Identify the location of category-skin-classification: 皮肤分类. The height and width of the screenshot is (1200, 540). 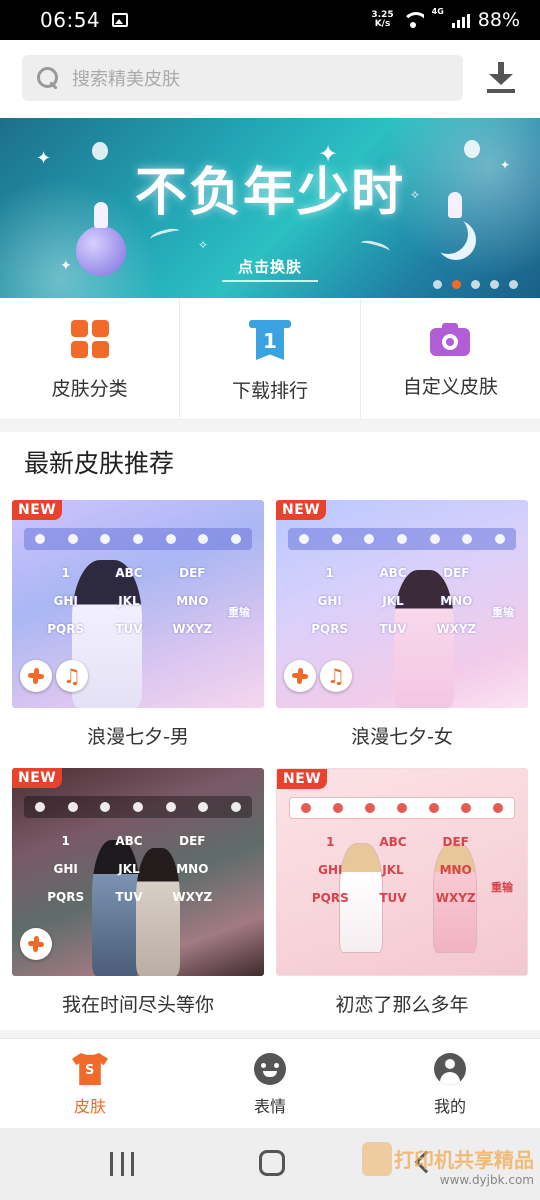
(90, 358).